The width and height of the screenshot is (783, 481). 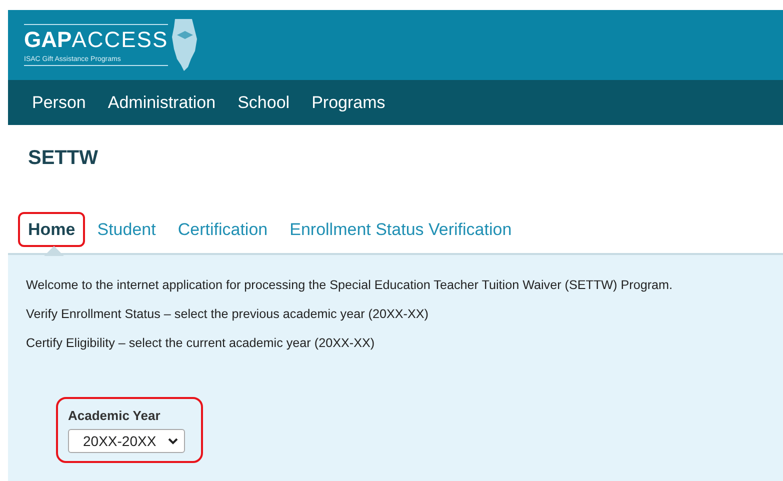 I want to click on tab: Home, so click(x=52, y=229).